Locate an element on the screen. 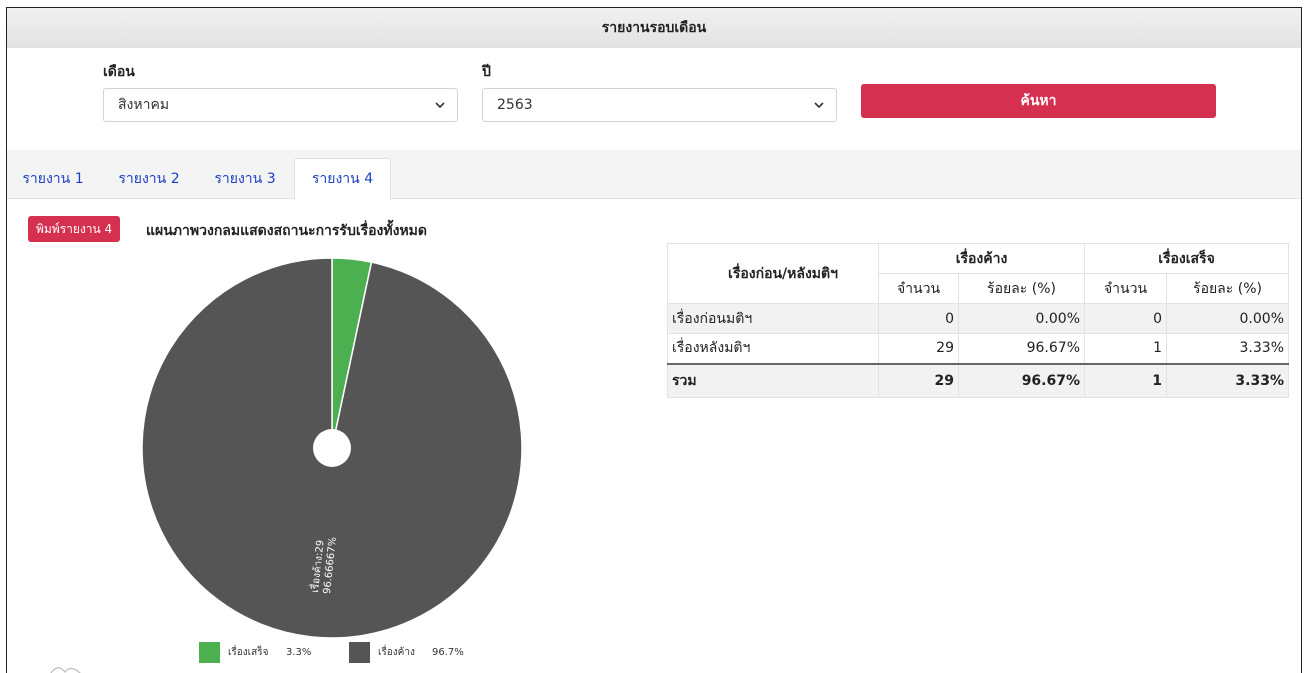  total-done-percent: 3.33% is located at coordinates (1227, 380).